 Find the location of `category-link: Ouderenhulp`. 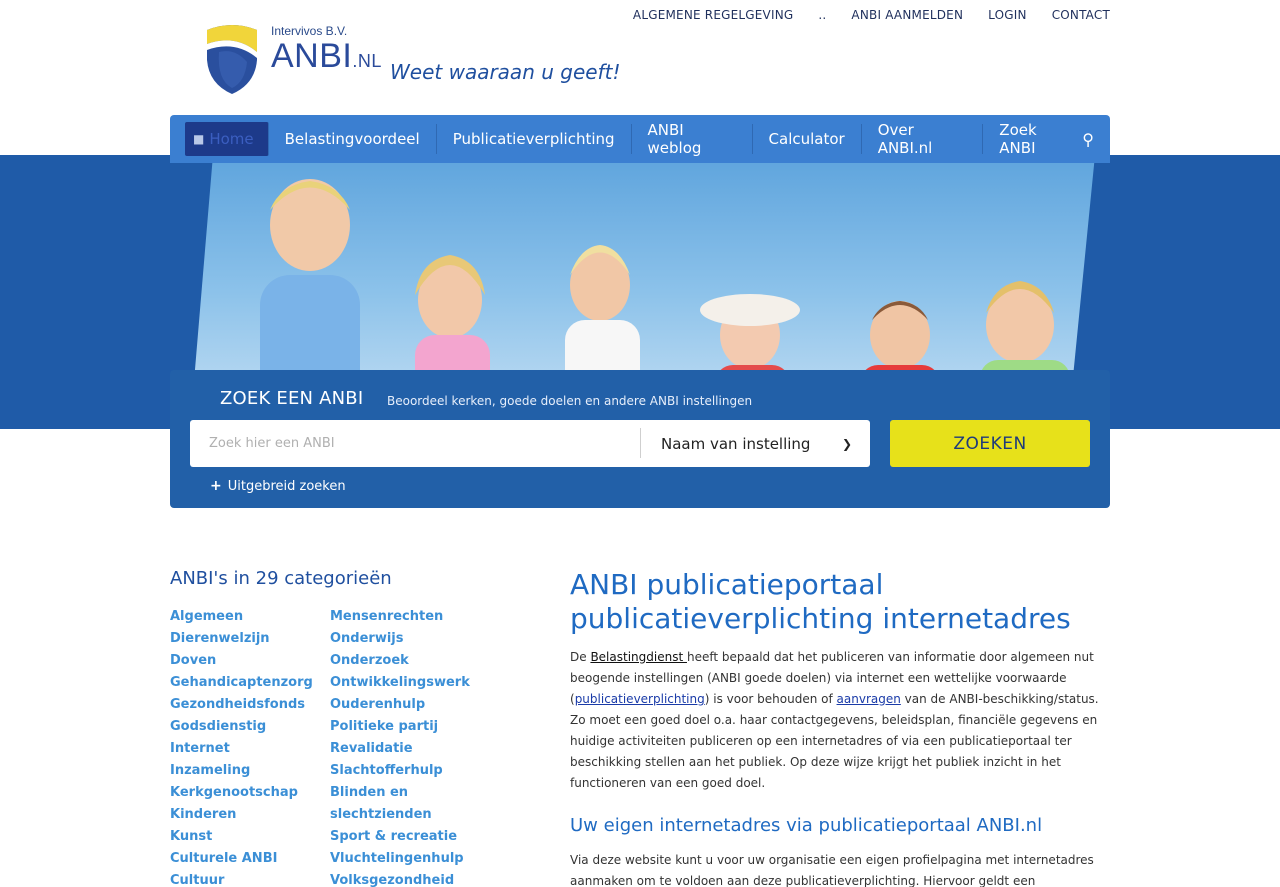

category-link: Ouderenhulp is located at coordinates (410, 705).